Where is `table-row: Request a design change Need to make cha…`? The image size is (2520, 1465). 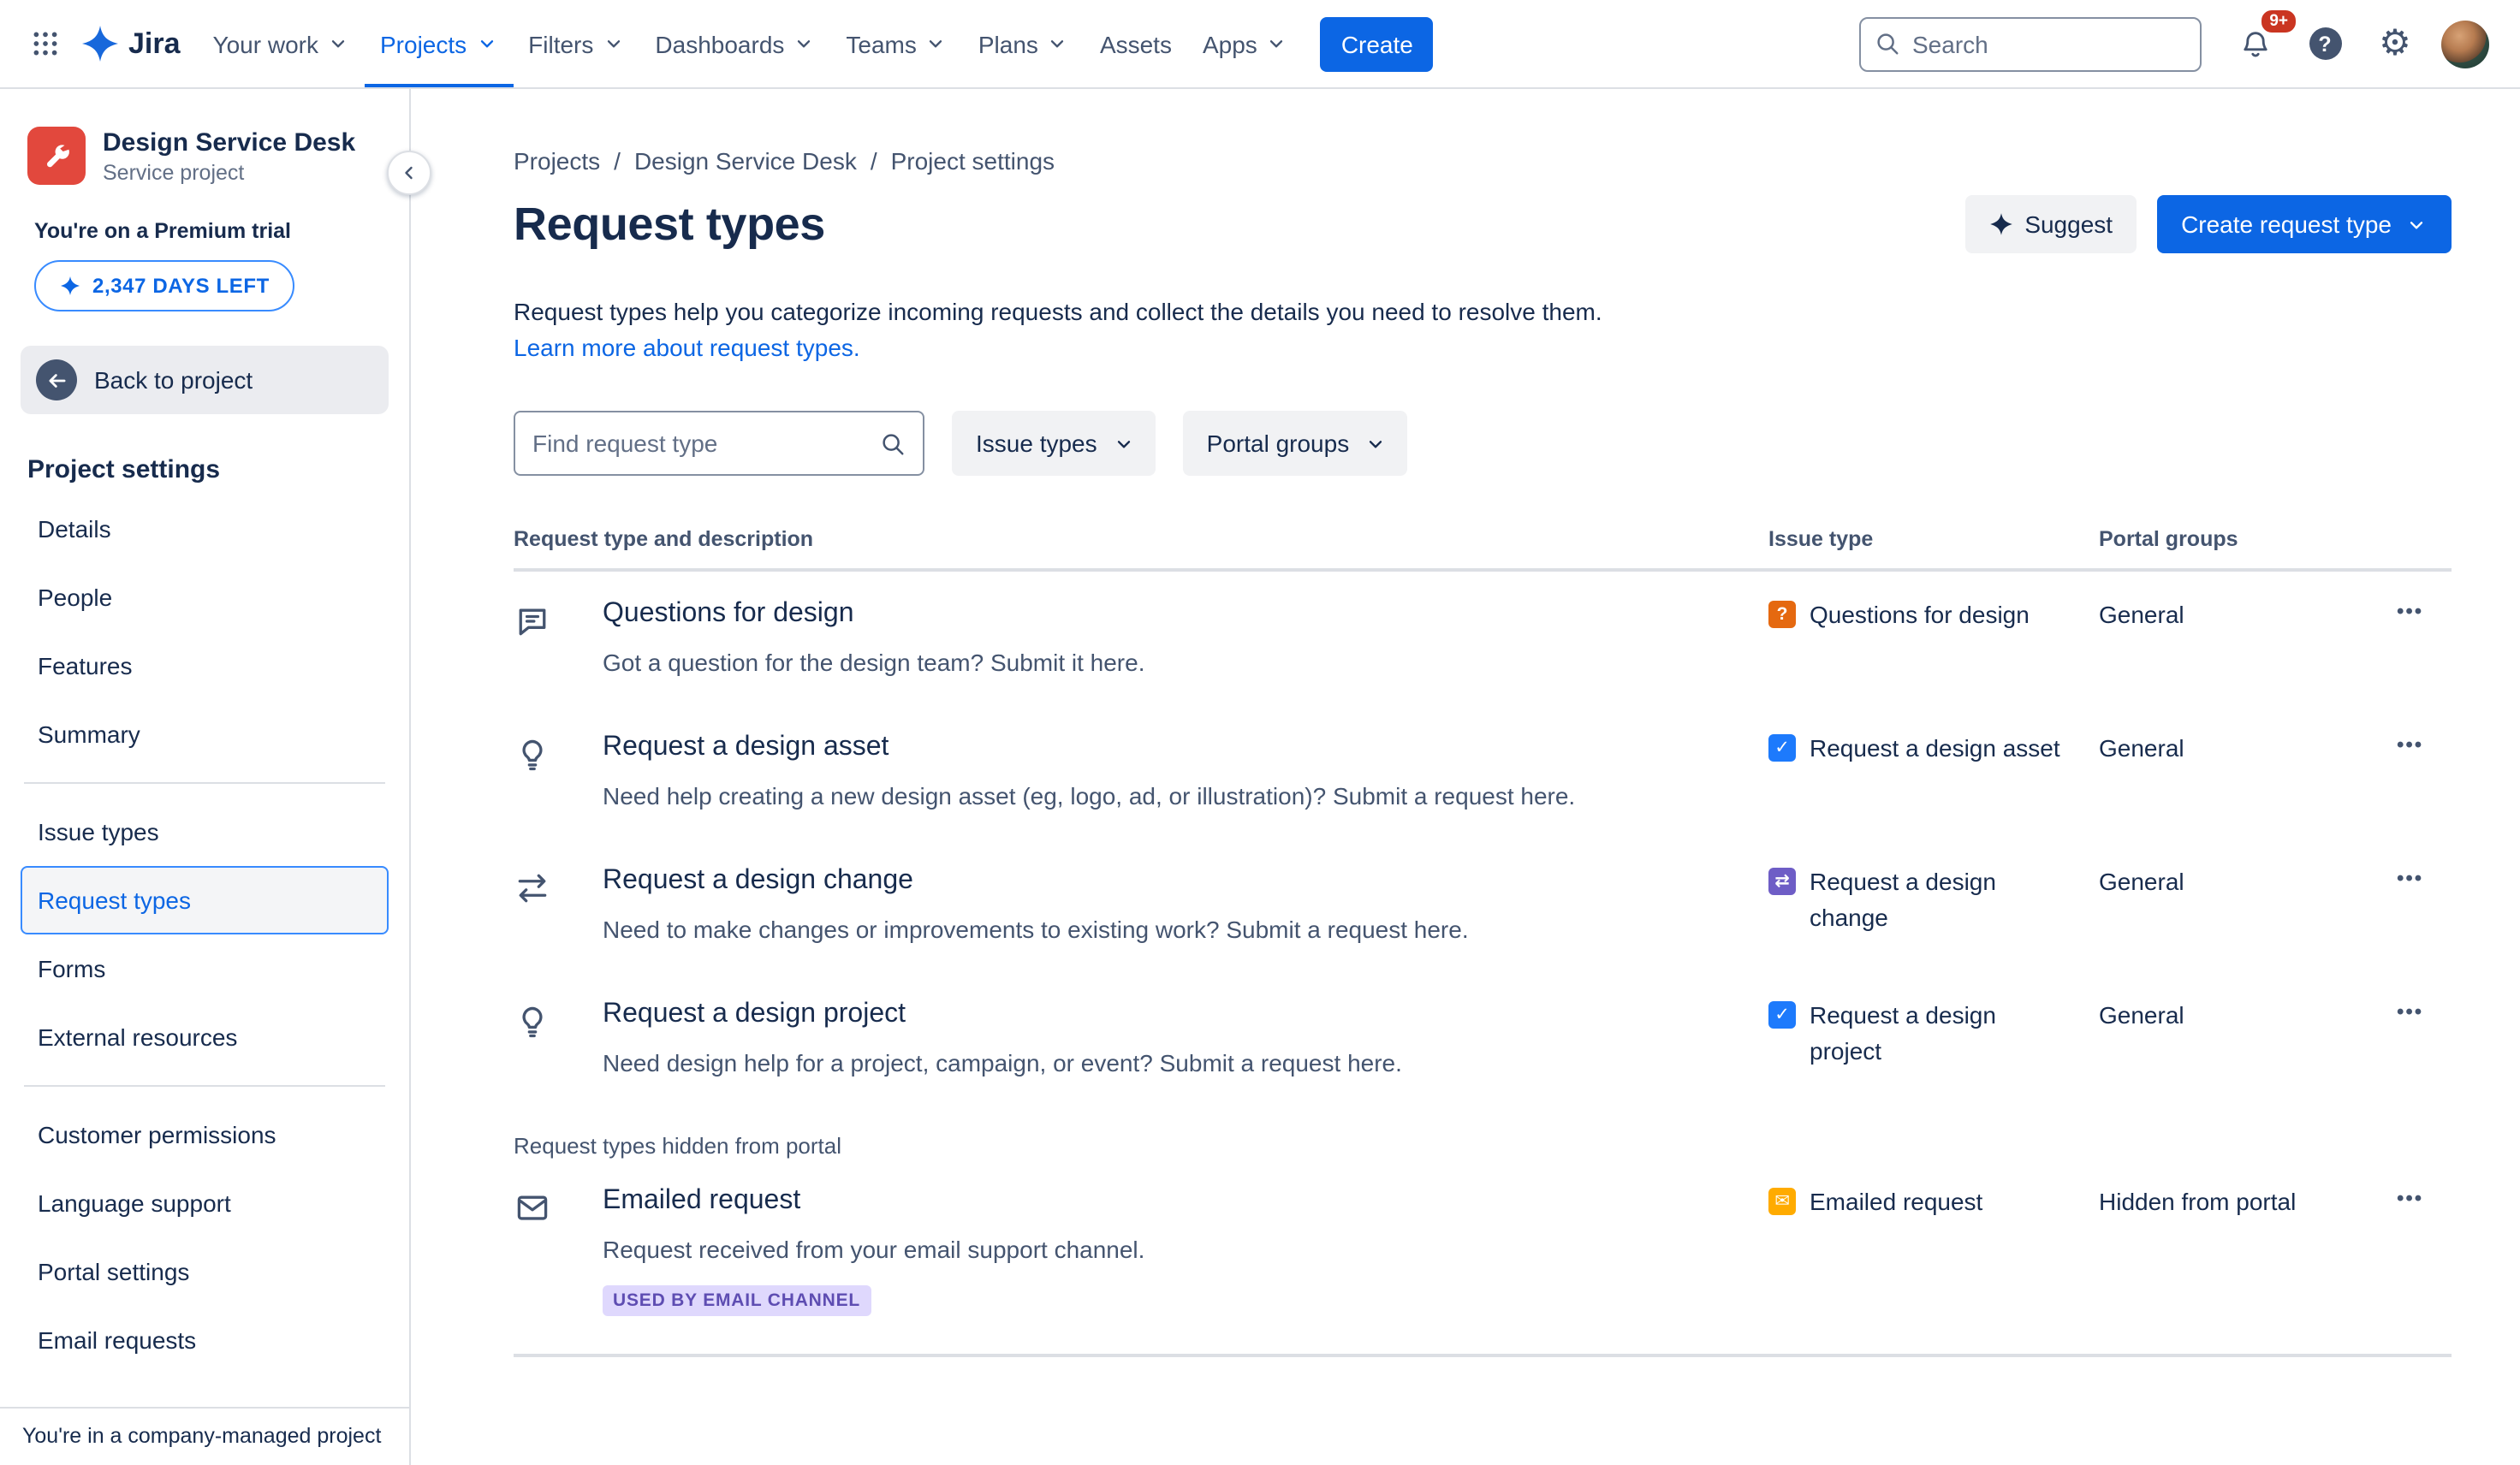
table-row: Request a design change Need to make cha… is located at coordinates (1483, 905).